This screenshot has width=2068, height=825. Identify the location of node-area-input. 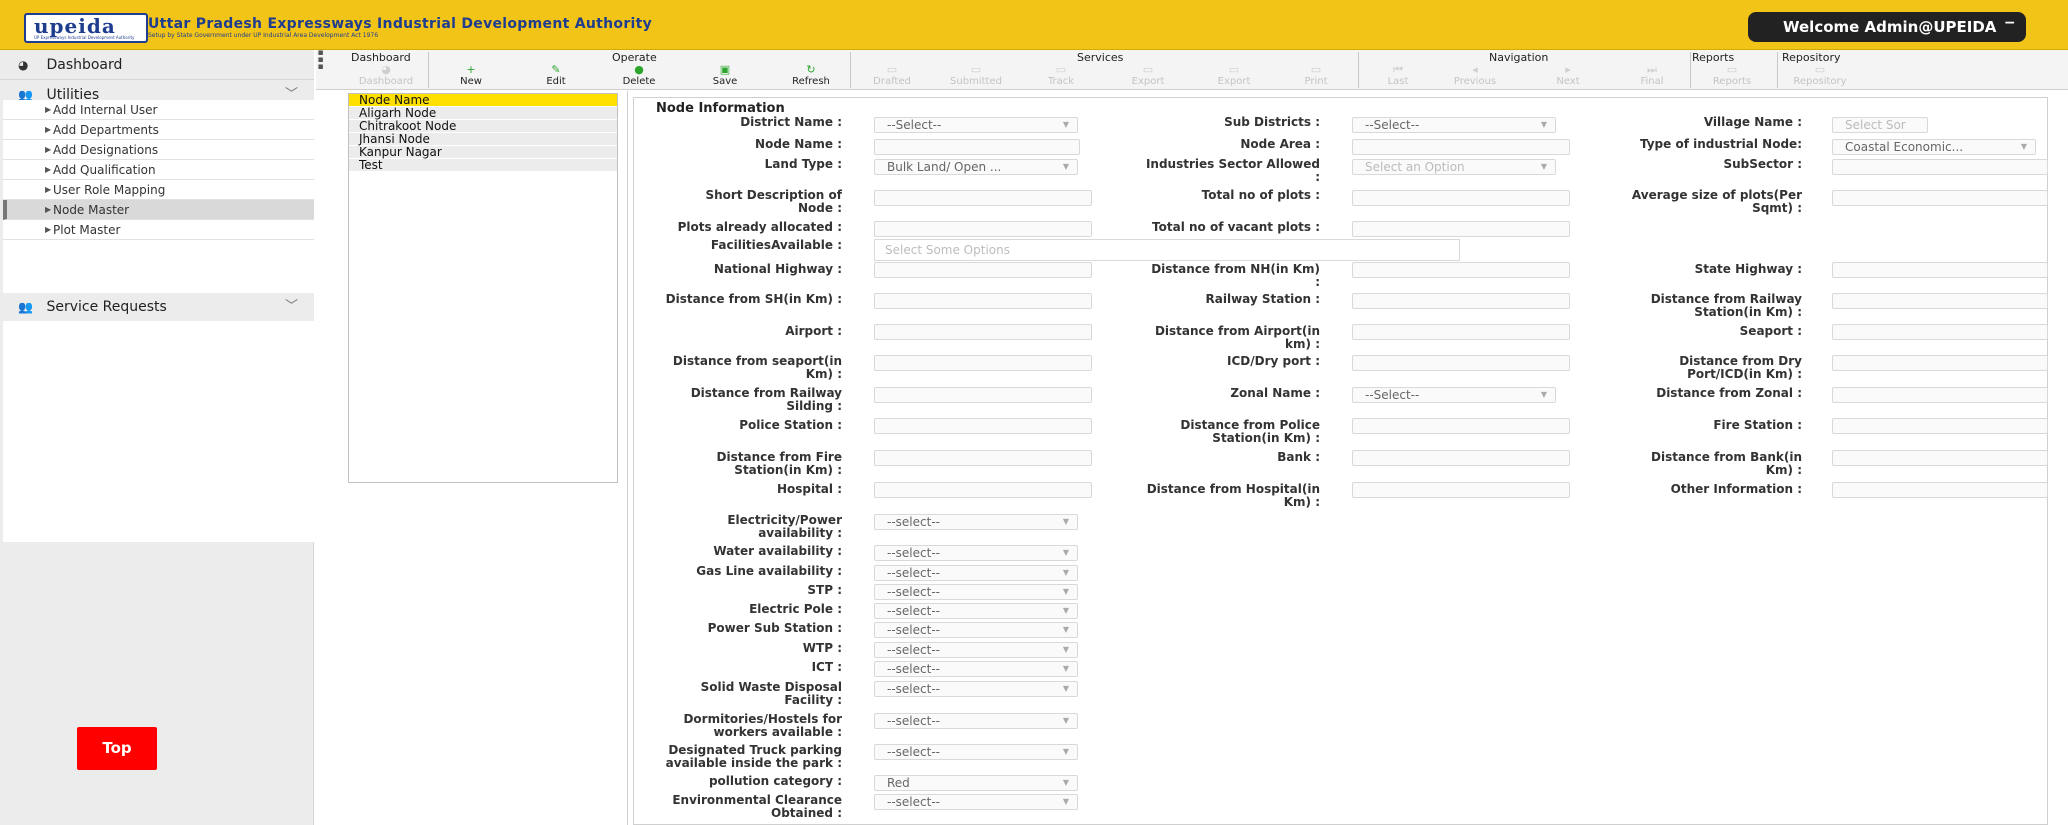
(1461, 147).